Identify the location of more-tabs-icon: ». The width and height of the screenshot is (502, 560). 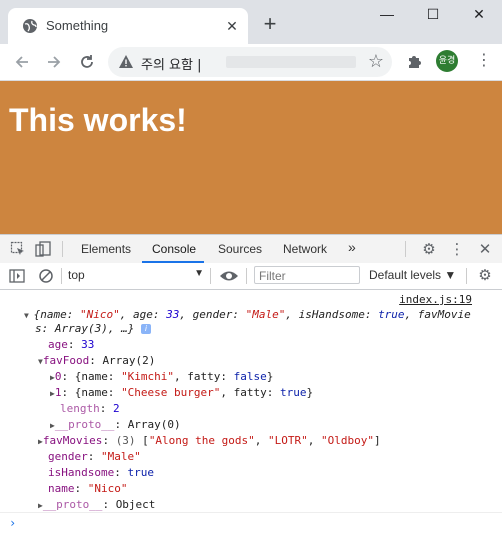
(352, 247).